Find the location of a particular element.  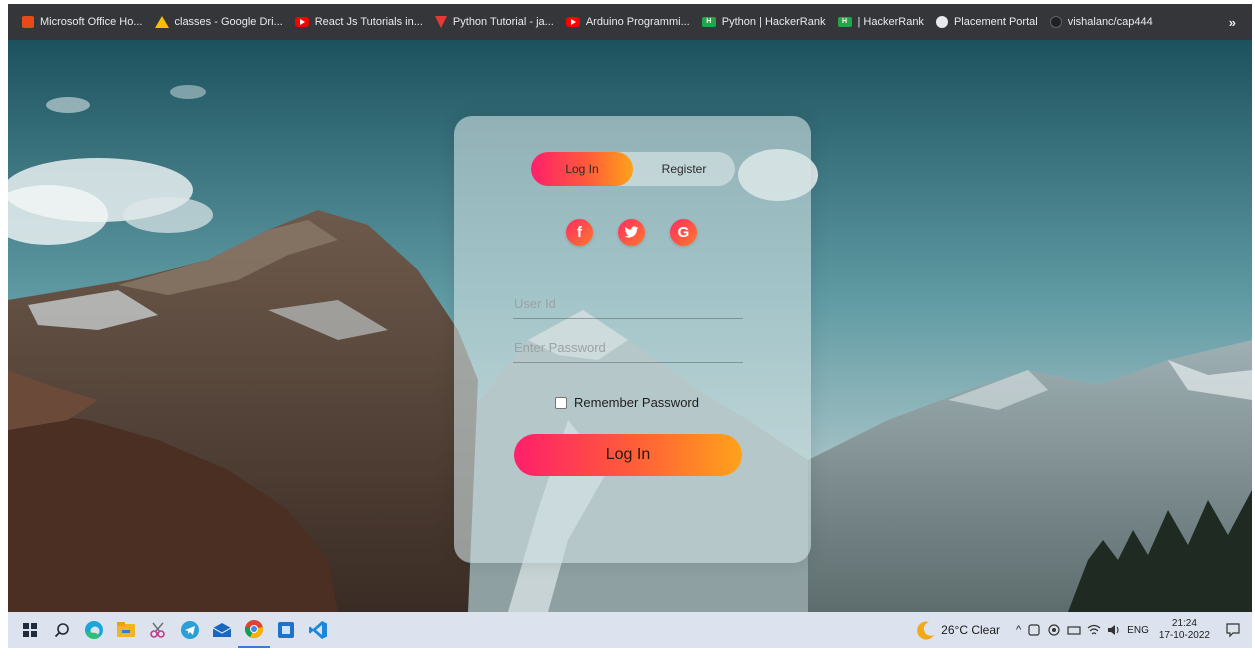

taskbar-edge is located at coordinates (94, 630).